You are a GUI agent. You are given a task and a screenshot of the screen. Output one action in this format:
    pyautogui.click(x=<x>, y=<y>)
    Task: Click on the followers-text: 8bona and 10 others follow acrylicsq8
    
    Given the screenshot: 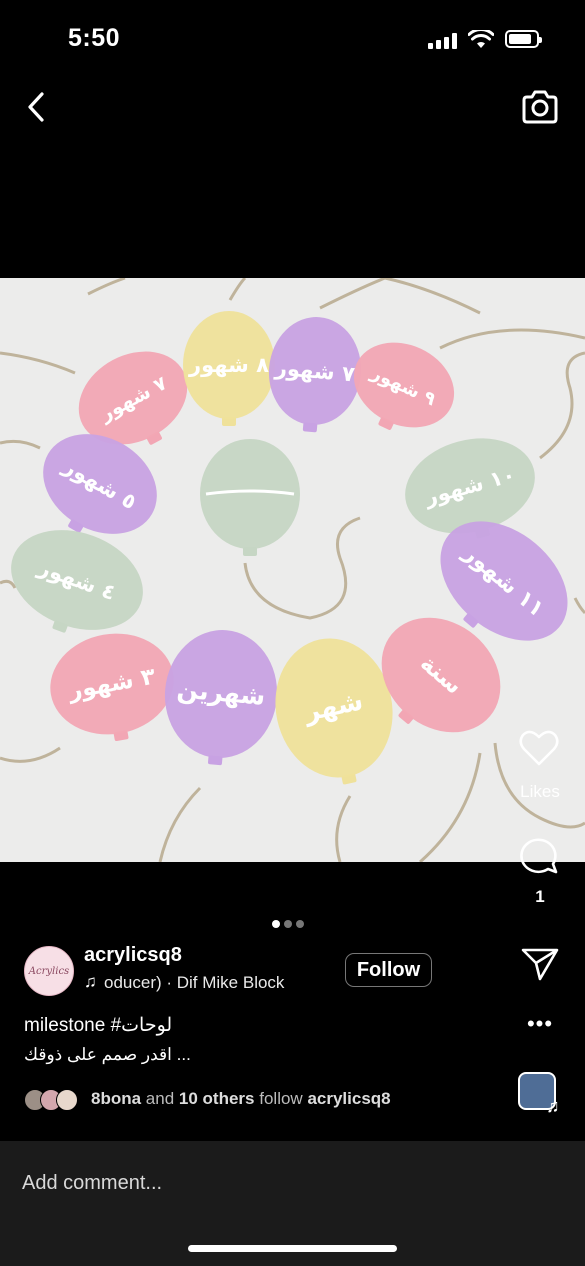 What is the action you would take?
    pyautogui.click(x=241, y=1099)
    